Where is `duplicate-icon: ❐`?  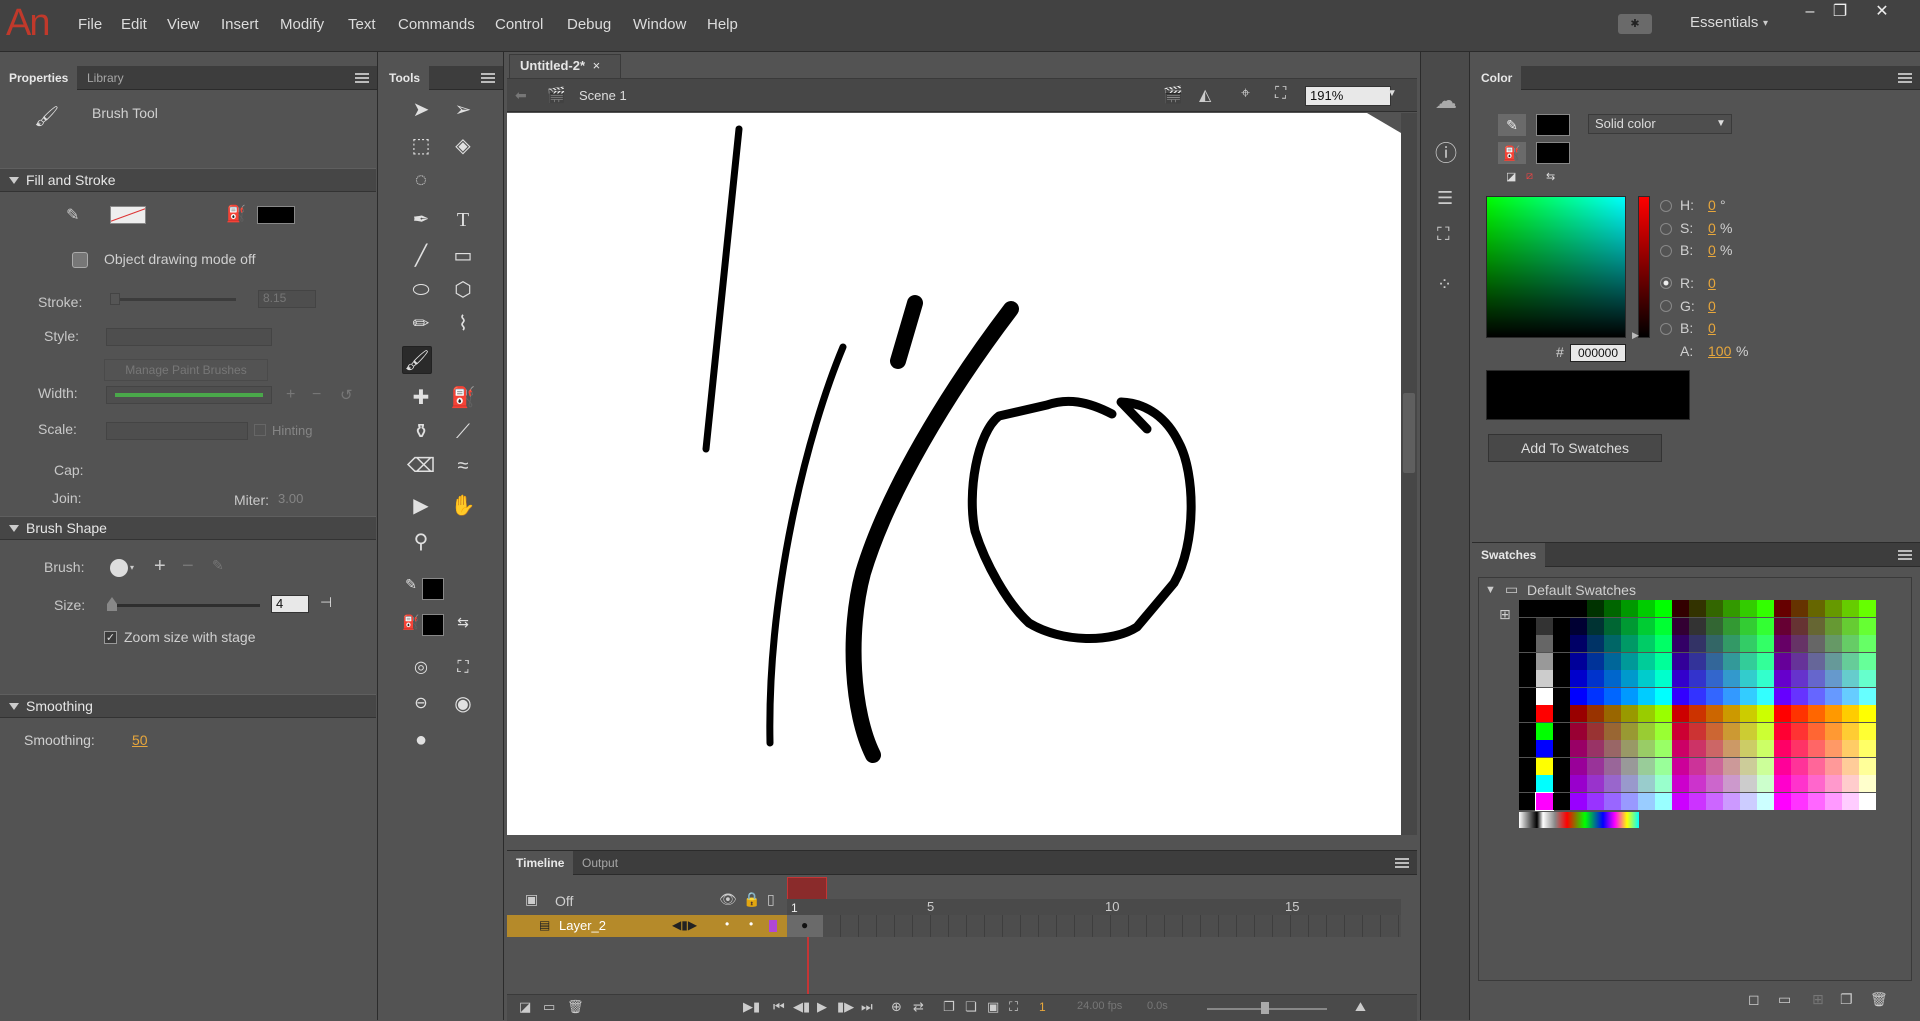 duplicate-icon: ❐ is located at coordinates (1846, 999).